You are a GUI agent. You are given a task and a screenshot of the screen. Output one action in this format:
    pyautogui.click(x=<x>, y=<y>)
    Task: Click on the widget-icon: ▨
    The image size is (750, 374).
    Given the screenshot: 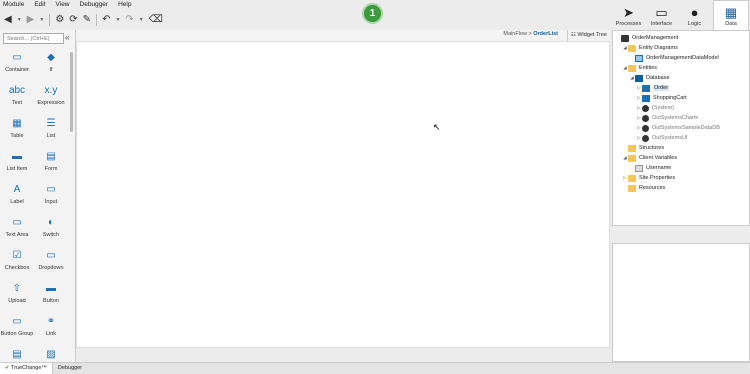 What is the action you would take?
    pyautogui.click(x=51, y=354)
    